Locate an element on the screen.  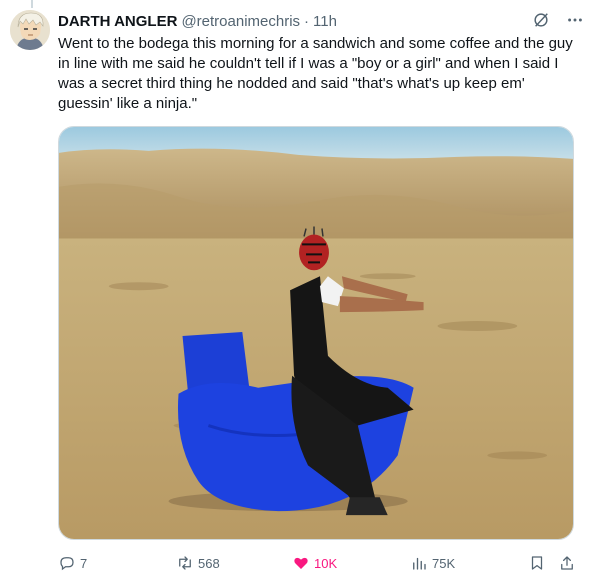
retweet-icon is located at coordinates (185, 563).